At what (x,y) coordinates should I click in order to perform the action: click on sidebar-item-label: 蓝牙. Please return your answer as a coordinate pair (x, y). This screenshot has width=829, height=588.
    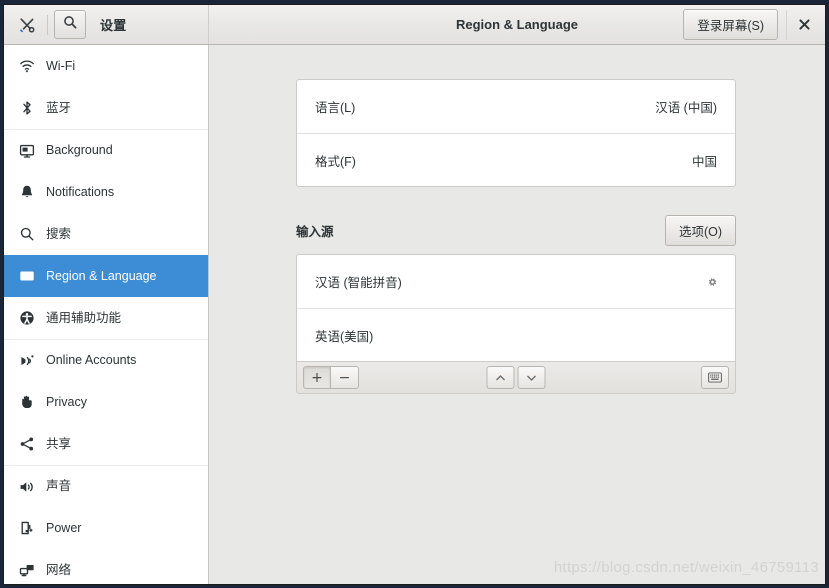
    Looking at the image, I should click on (59, 107).